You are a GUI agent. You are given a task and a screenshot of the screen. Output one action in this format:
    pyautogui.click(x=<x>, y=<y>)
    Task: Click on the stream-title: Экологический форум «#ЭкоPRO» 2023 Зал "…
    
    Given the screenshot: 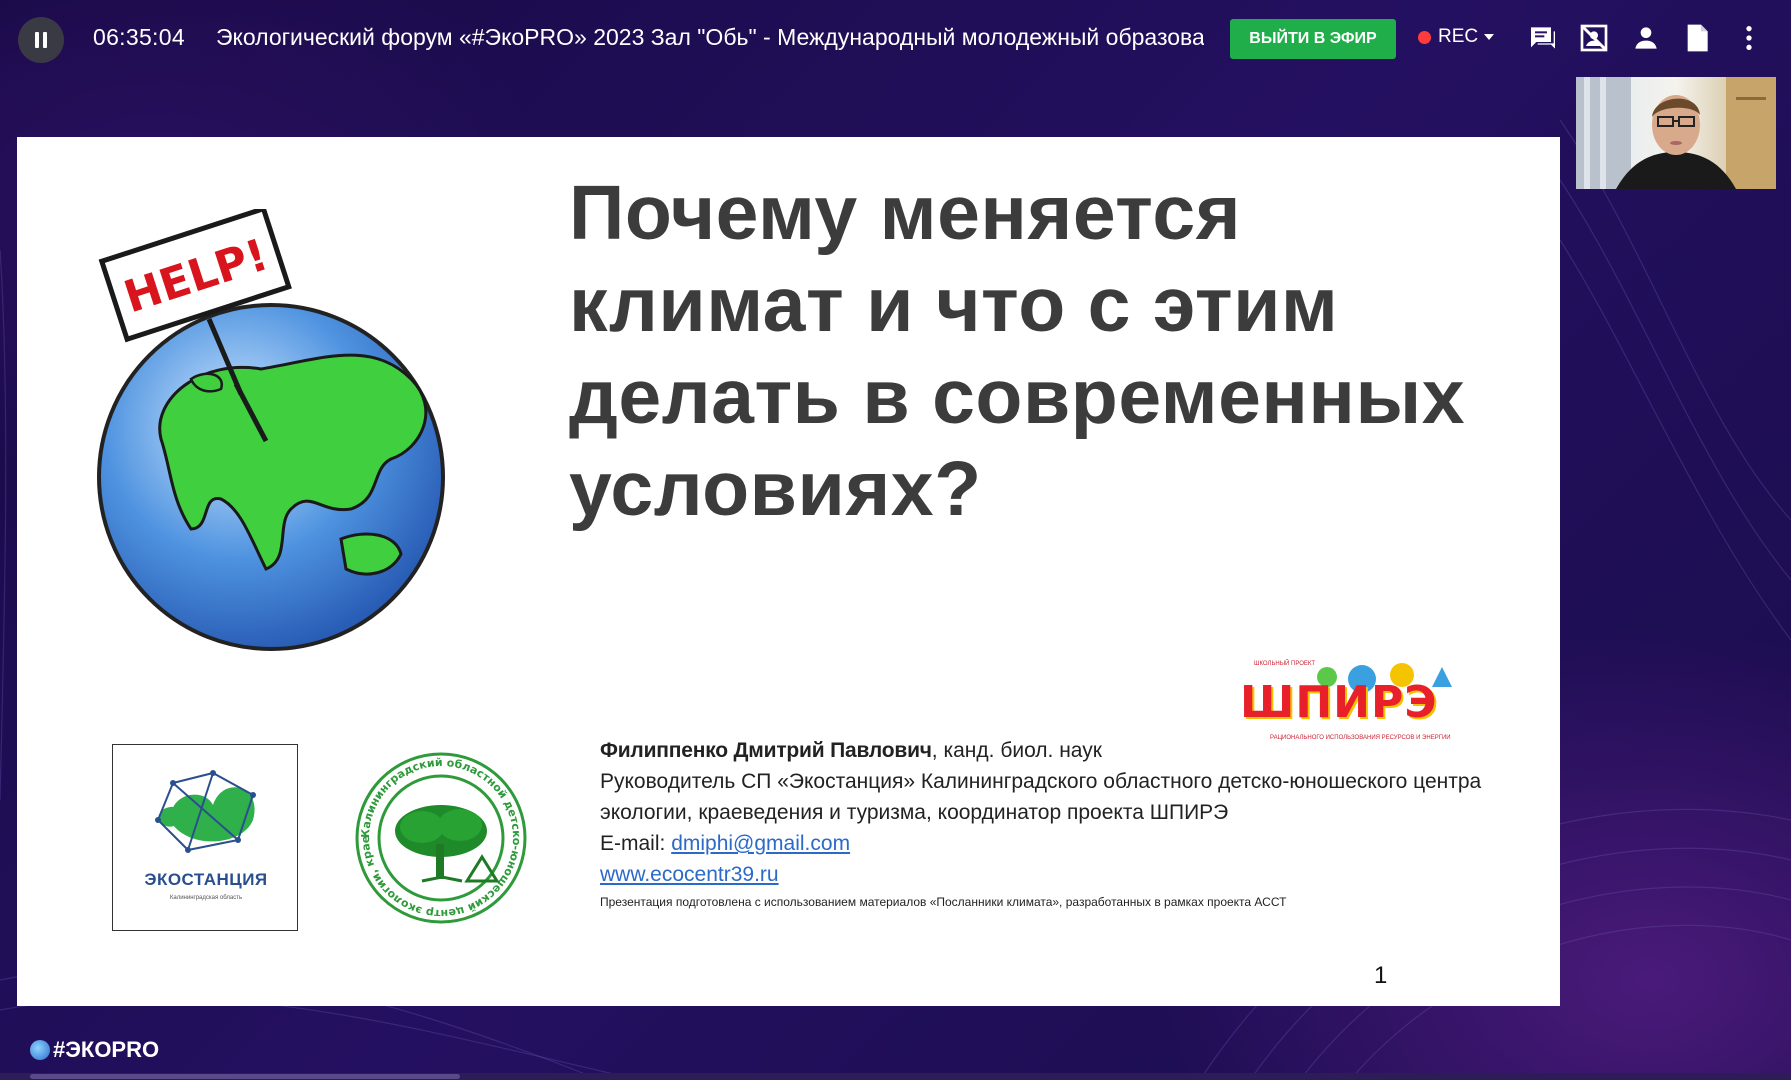 What is the action you would take?
    pyautogui.click(x=710, y=37)
    